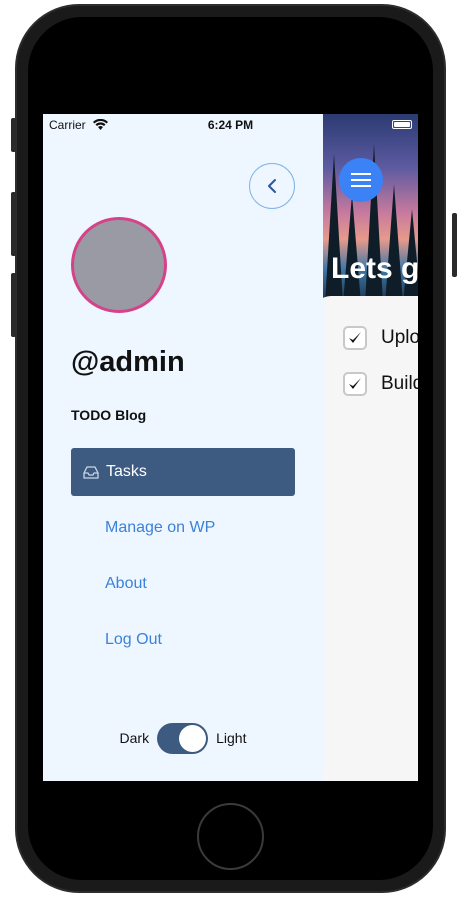  I want to click on theme-switcher: Dark Light, so click(183, 738).